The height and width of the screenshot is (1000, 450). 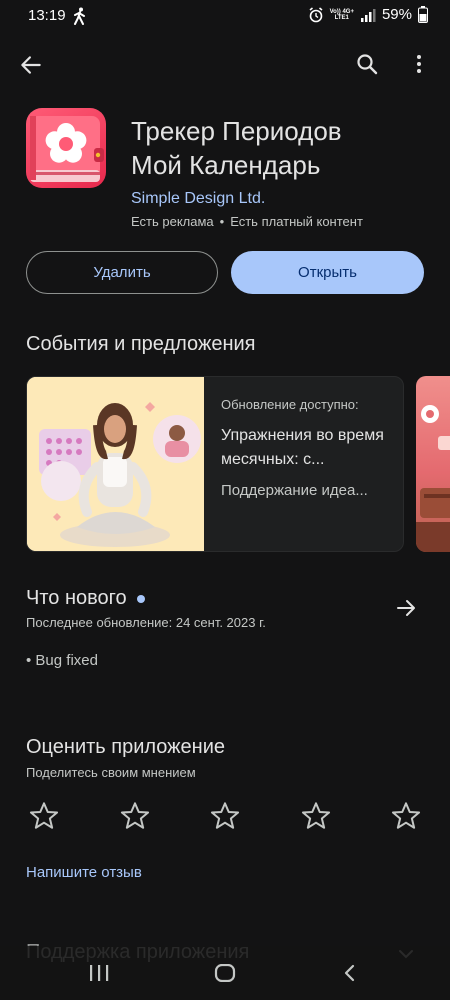 I want to click on uninstall-button: Удалить, so click(x=122, y=272).